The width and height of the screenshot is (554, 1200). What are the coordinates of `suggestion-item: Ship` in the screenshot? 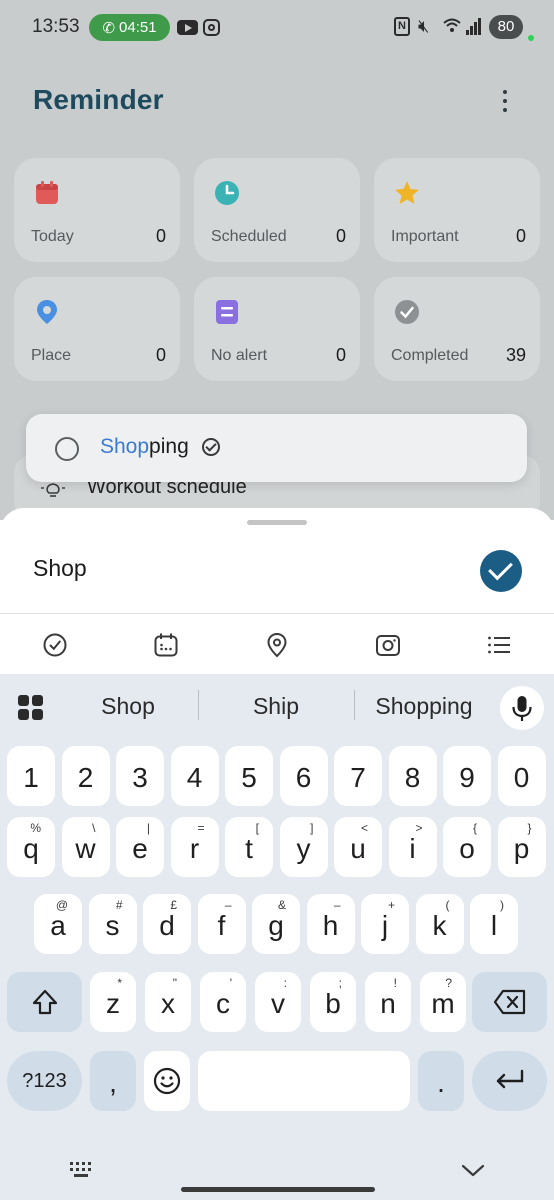 It's located at (276, 706).